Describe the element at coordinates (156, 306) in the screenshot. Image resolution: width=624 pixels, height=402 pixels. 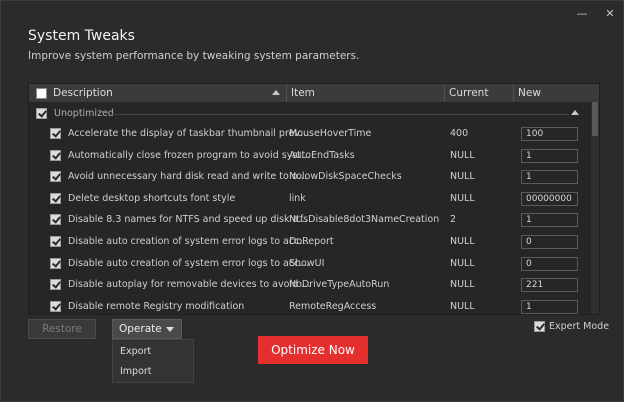
I see `row-description: Disable remote Registry modification` at that location.